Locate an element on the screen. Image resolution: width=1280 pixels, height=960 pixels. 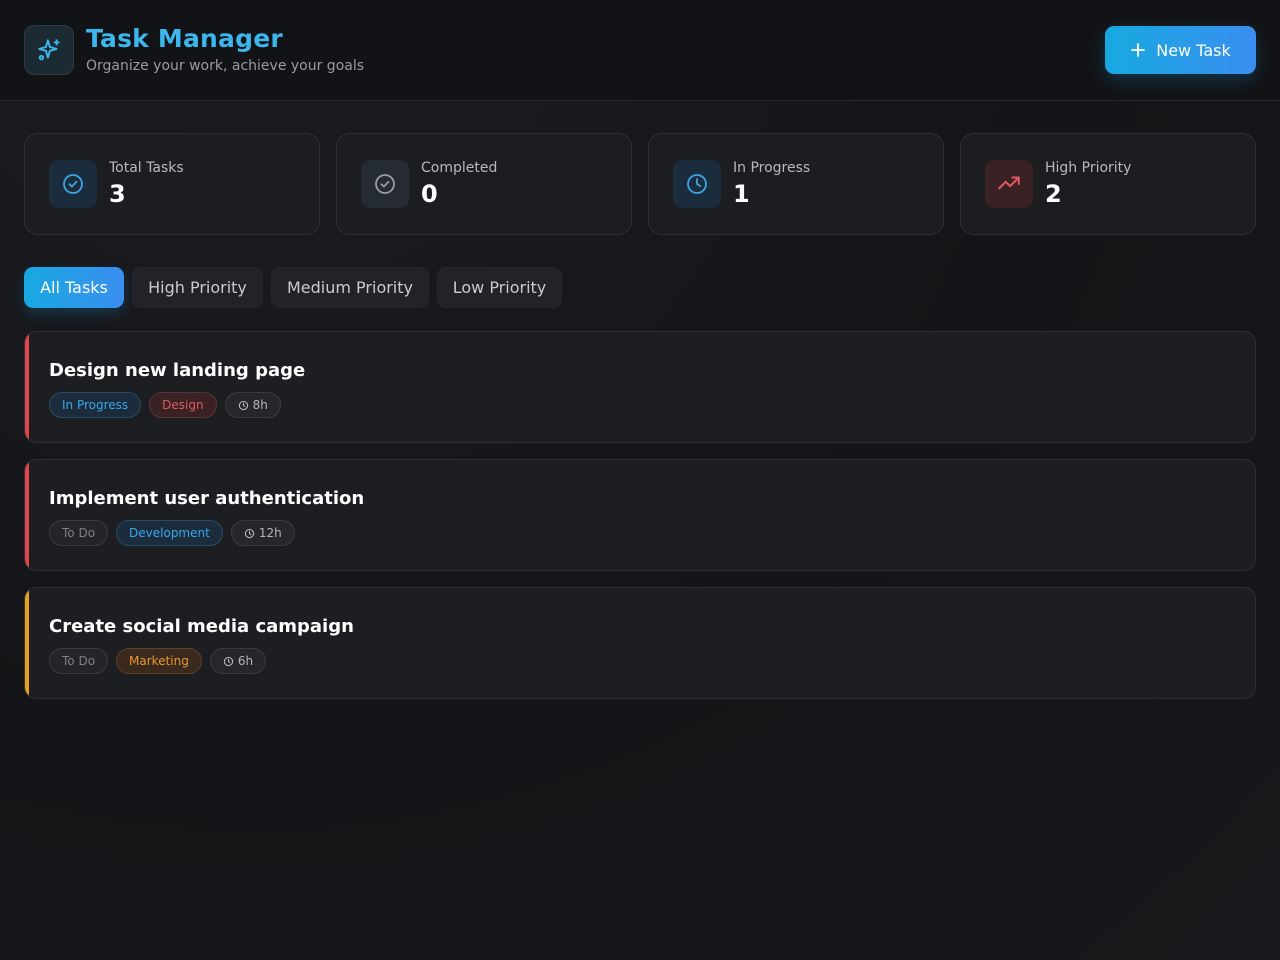
stat-card-completed: Completed 0 is located at coordinates (484, 184).